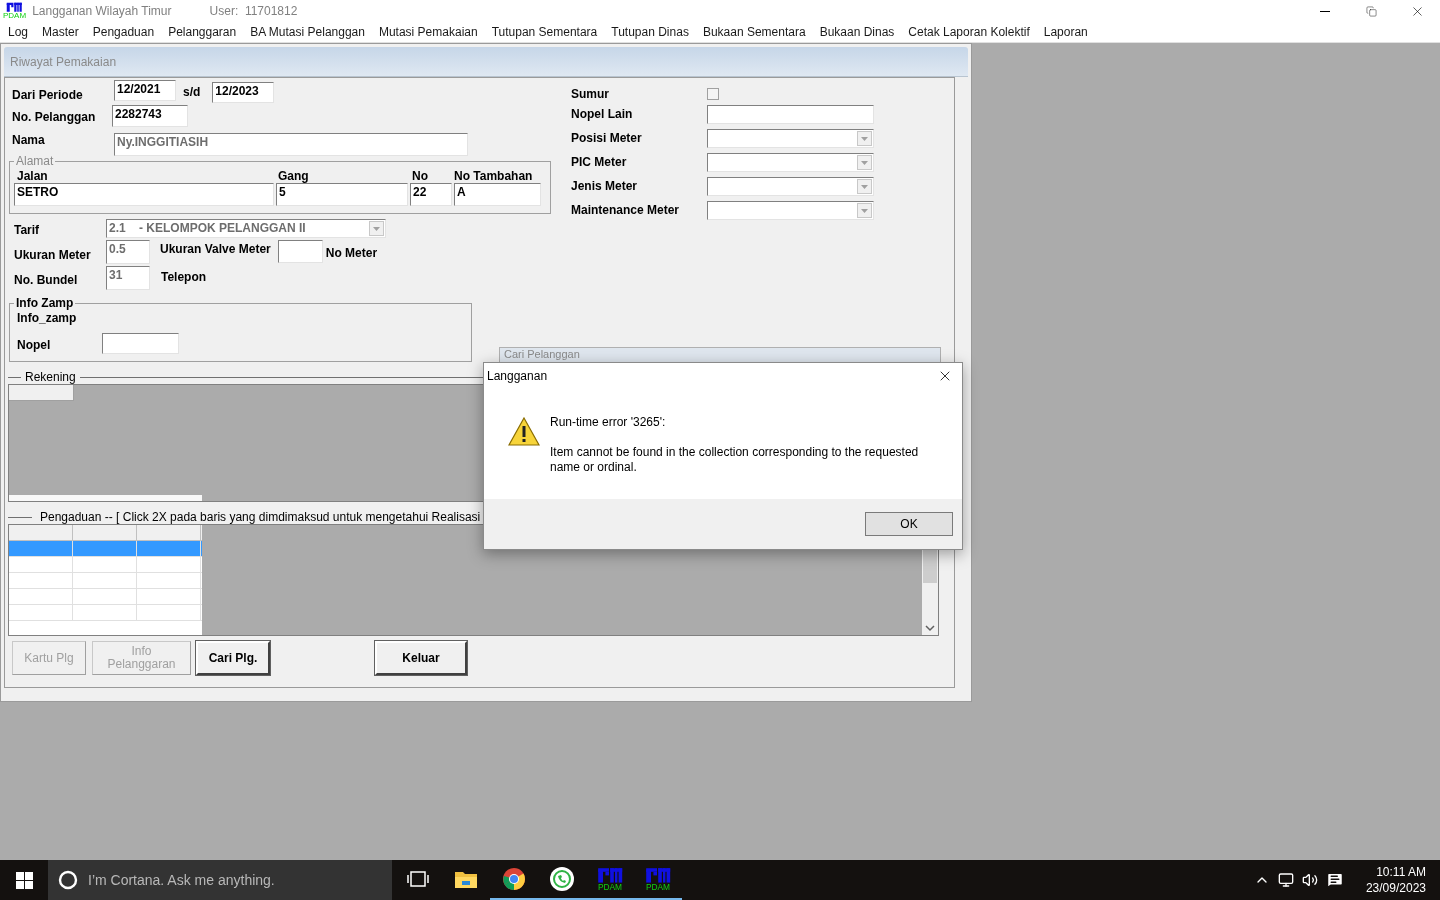  What do you see at coordinates (544, 32) in the screenshot?
I see `menu-item: Tutupan Sementara` at bounding box center [544, 32].